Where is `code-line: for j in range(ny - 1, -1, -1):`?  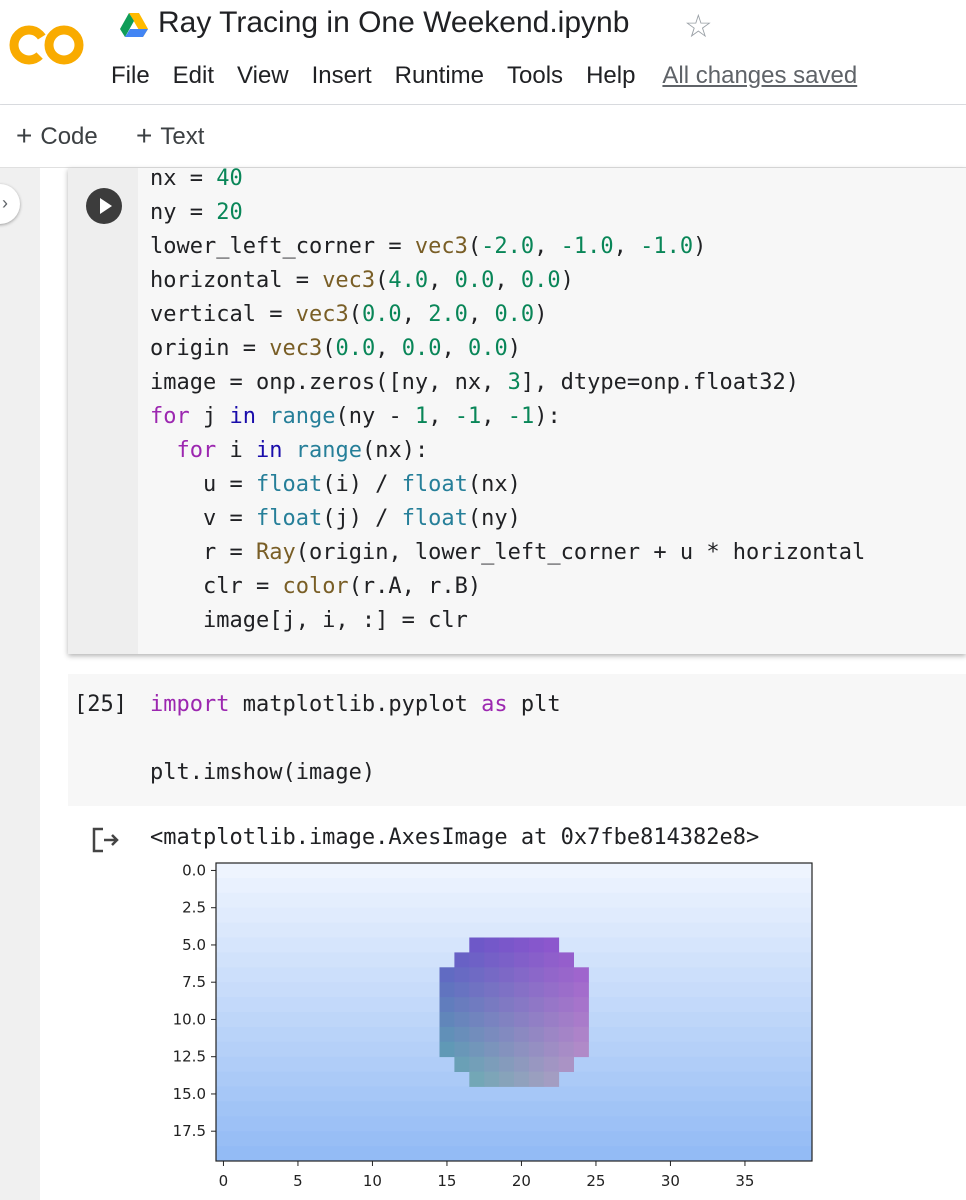
code-line: for j in range(ny - 1, -1, -1): is located at coordinates (355, 416).